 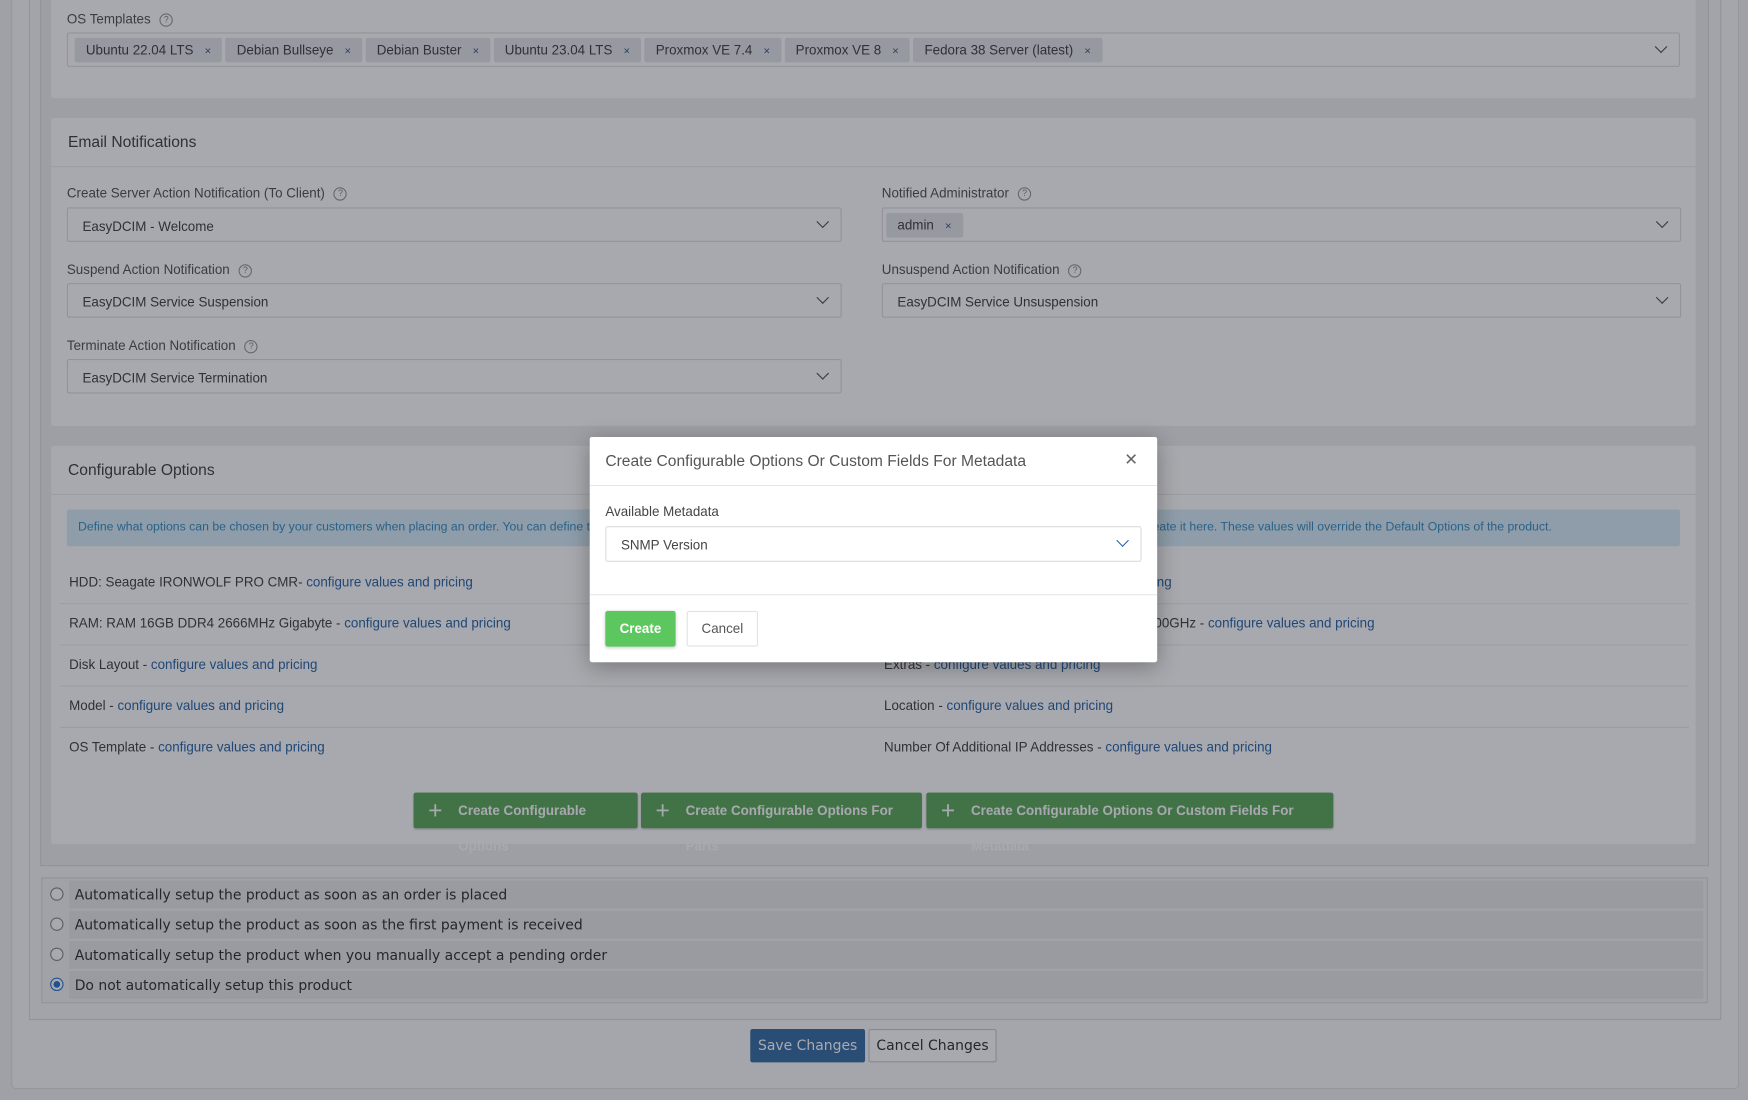 What do you see at coordinates (873, 595) in the screenshot?
I see `divider` at bounding box center [873, 595].